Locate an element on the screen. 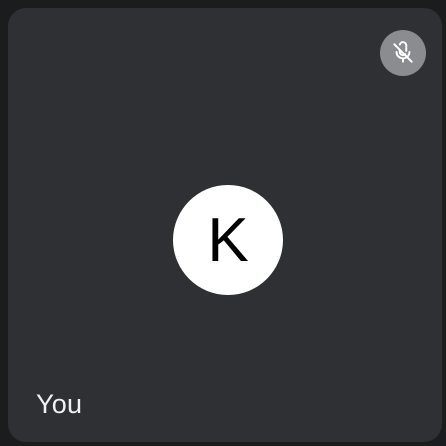 The height and width of the screenshot is (446, 446). avatar-initial: K is located at coordinates (228, 240).